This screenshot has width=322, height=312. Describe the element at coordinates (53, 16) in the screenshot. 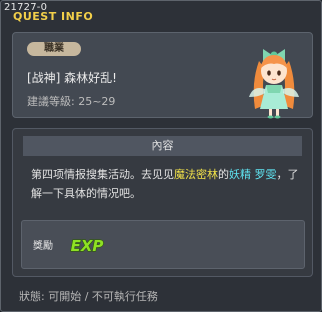

I see `window-title: QUEST INFO` at that location.